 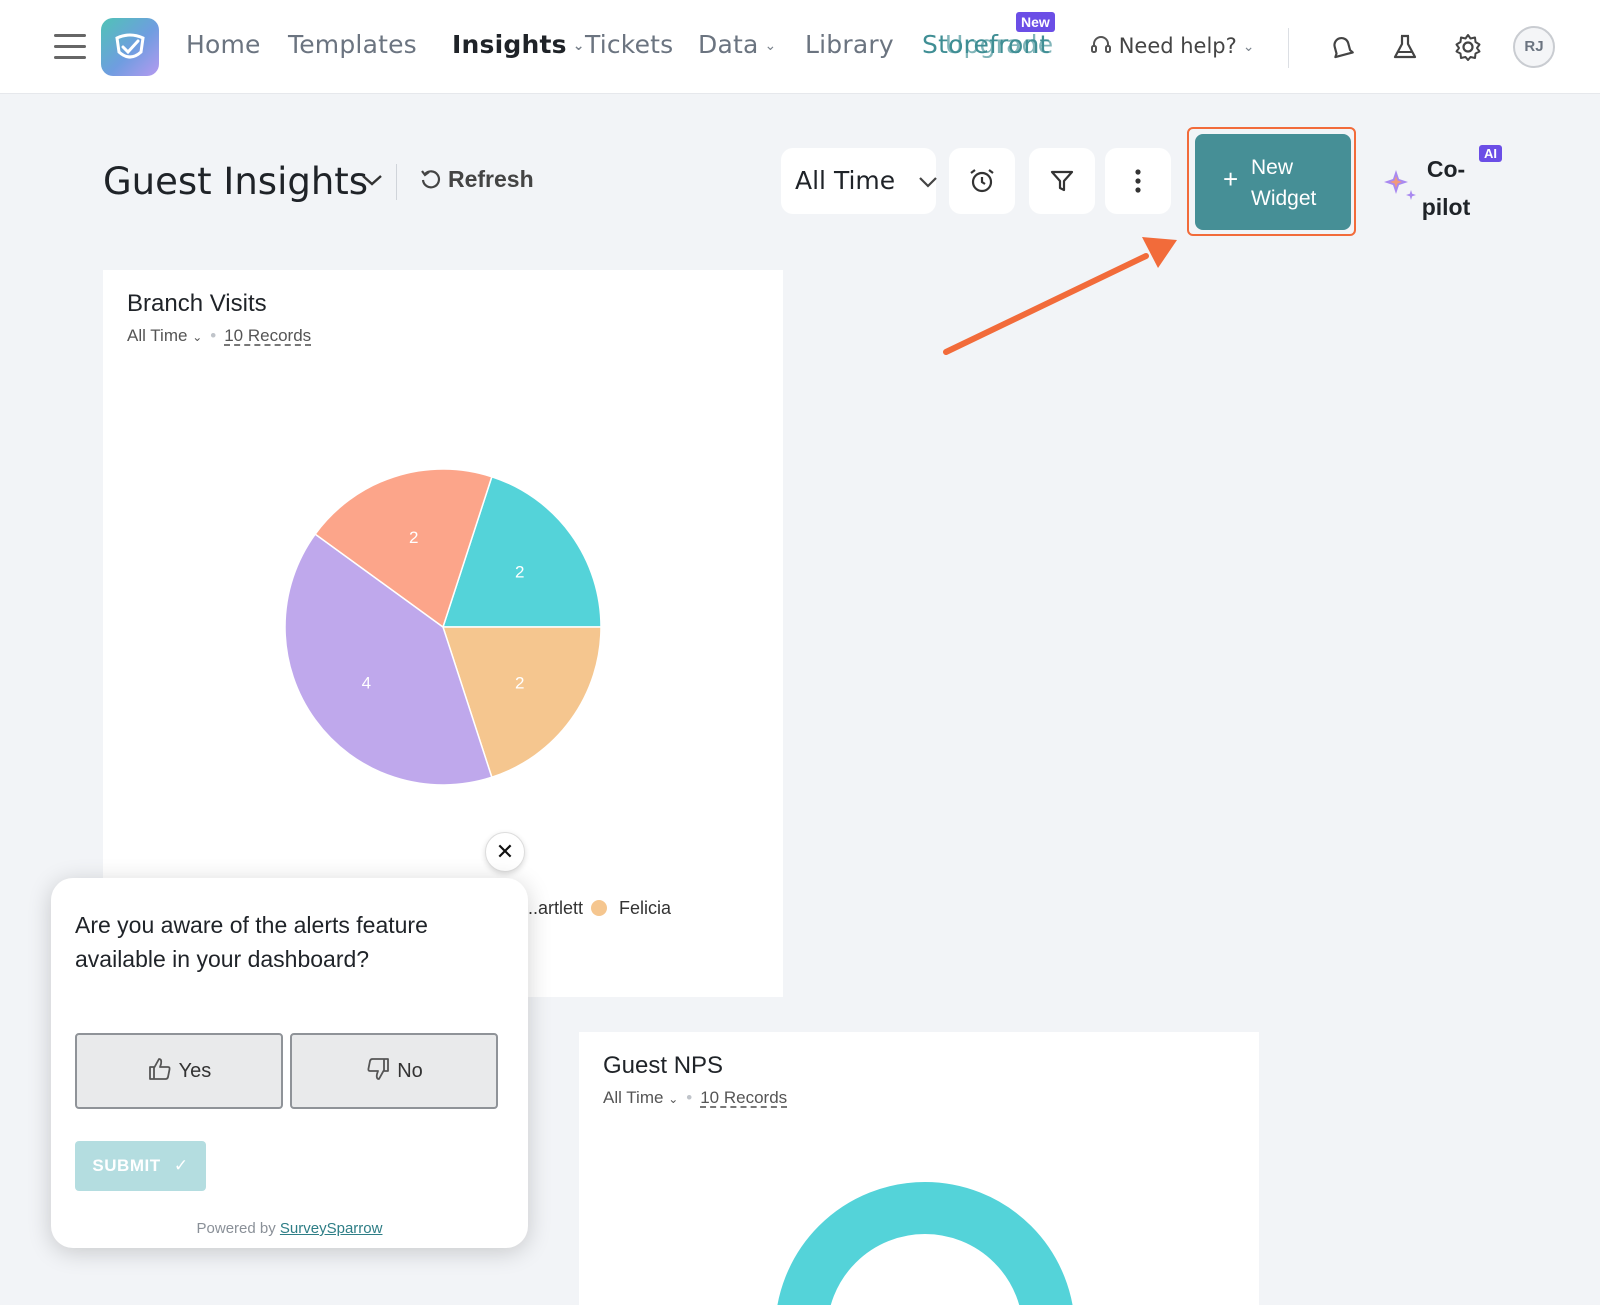 I want to click on header-divider, so click(x=396, y=182).